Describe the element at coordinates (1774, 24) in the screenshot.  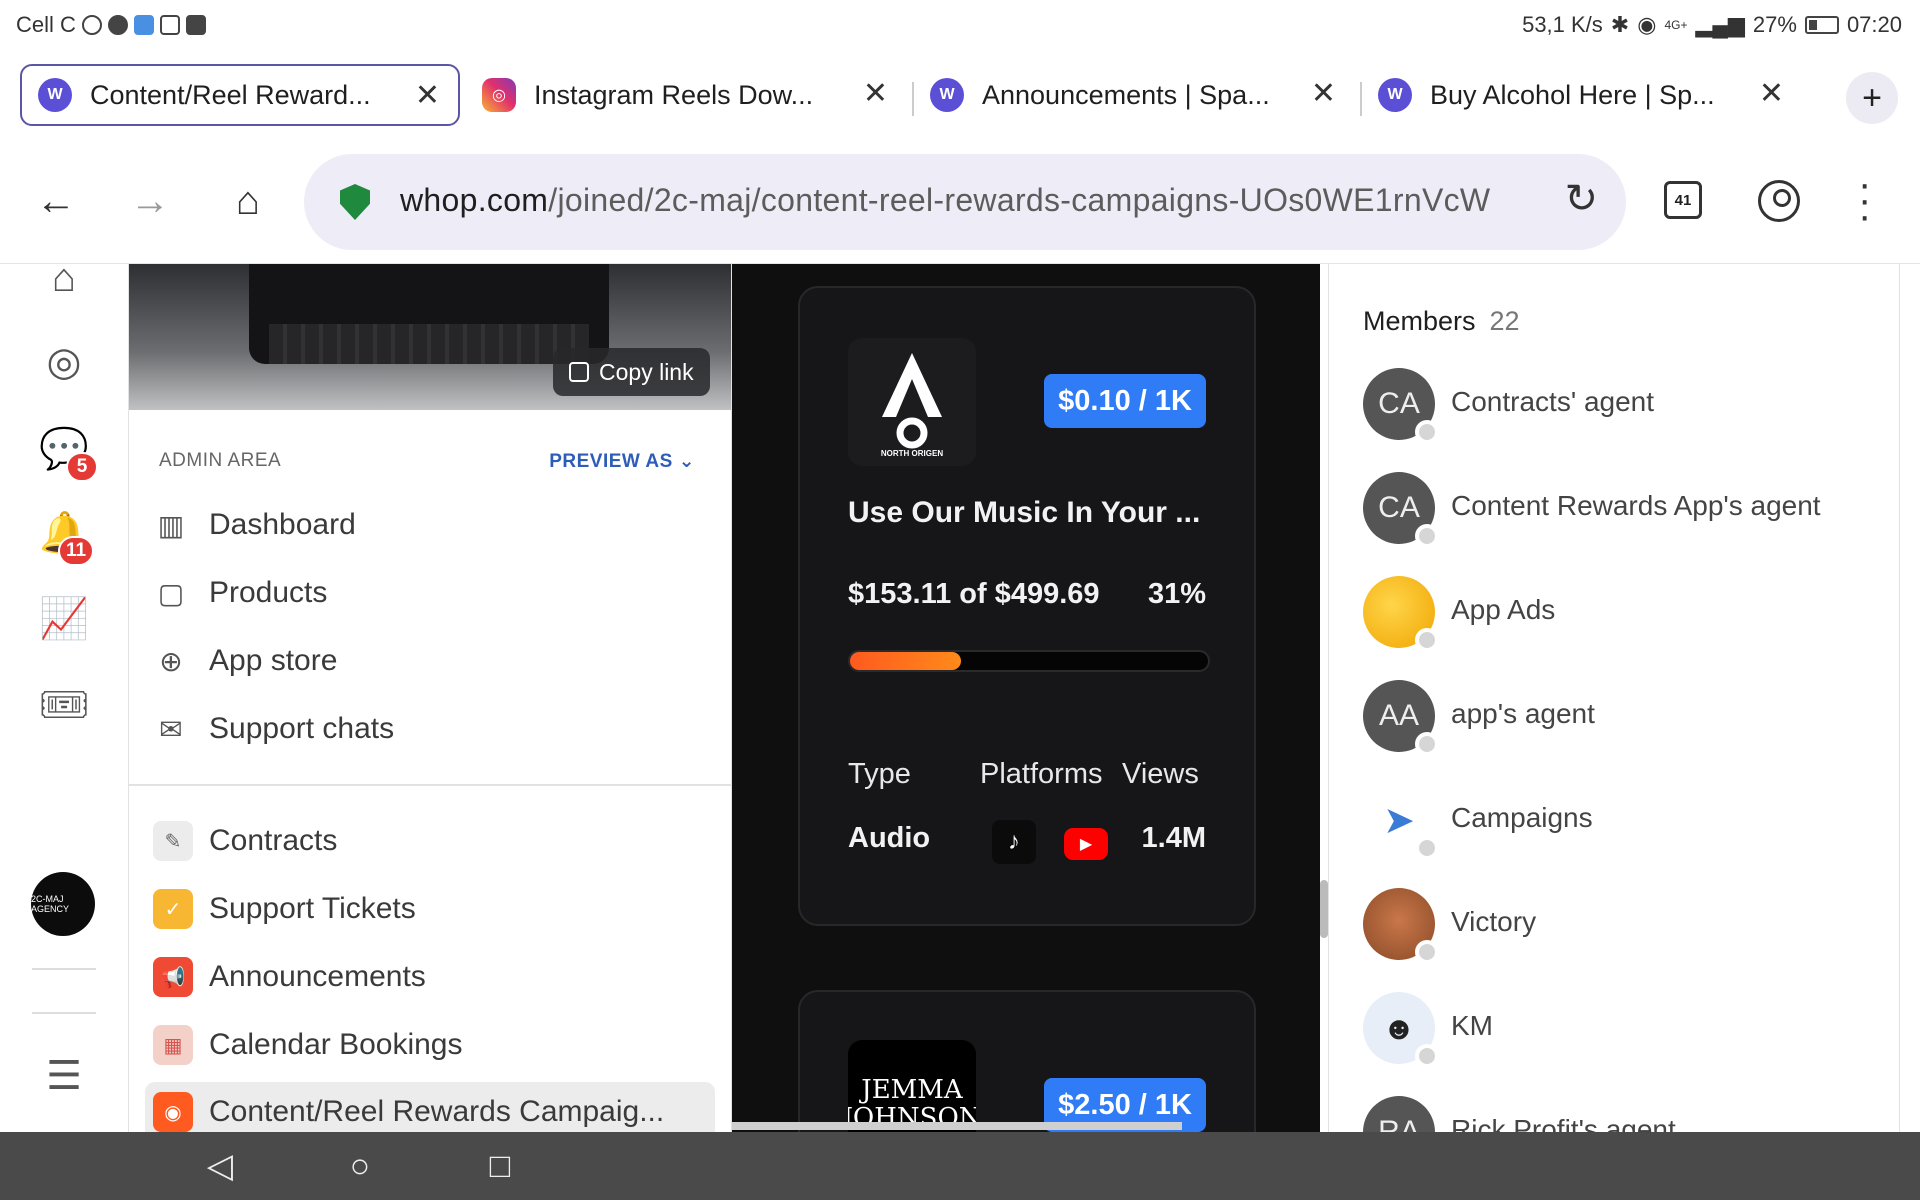
I see `battery-percent: 27%` at that location.